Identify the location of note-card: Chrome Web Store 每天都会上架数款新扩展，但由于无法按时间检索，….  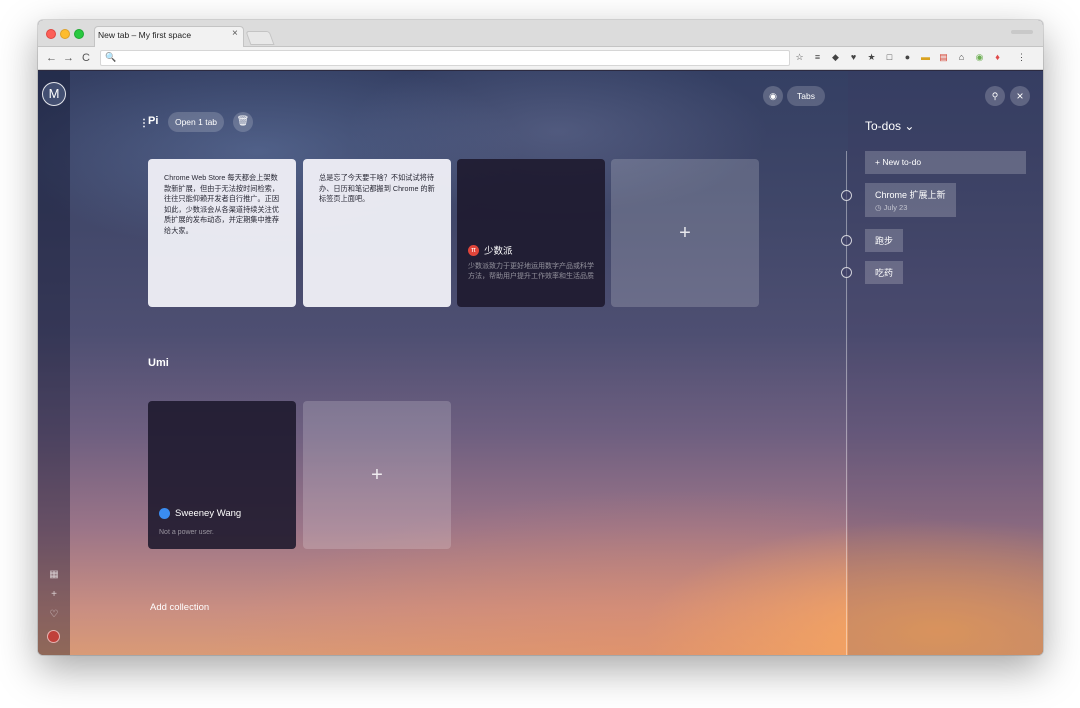
(222, 233).